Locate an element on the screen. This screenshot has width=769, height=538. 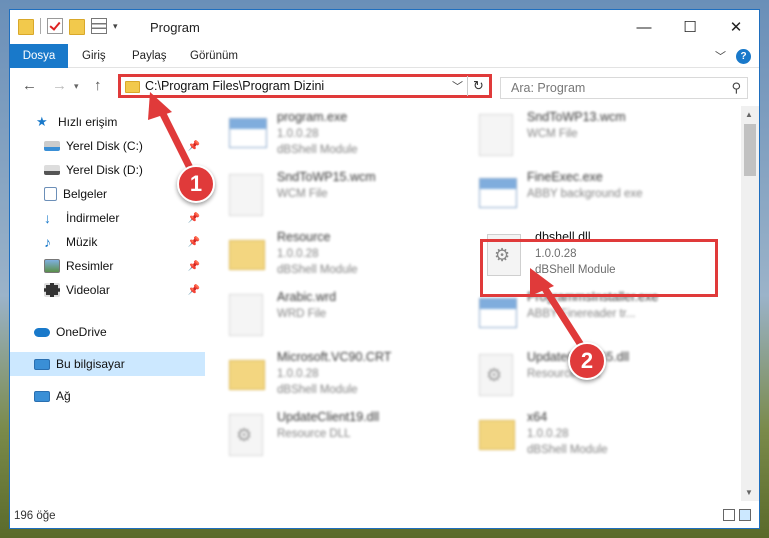
computer-icon is located at coordinates (42, 364).